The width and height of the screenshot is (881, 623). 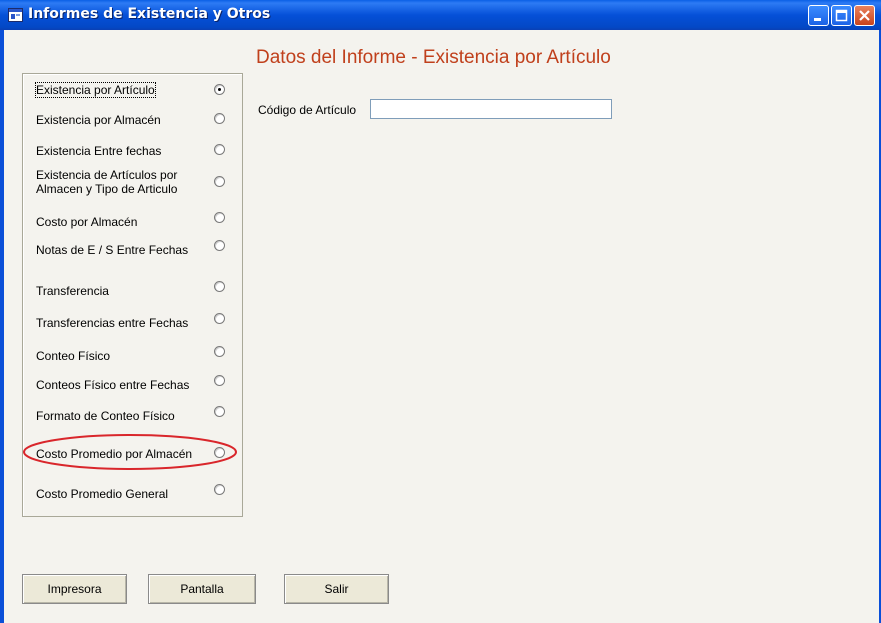 What do you see at coordinates (15, 15) in the screenshot?
I see `app-window-icon` at bounding box center [15, 15].